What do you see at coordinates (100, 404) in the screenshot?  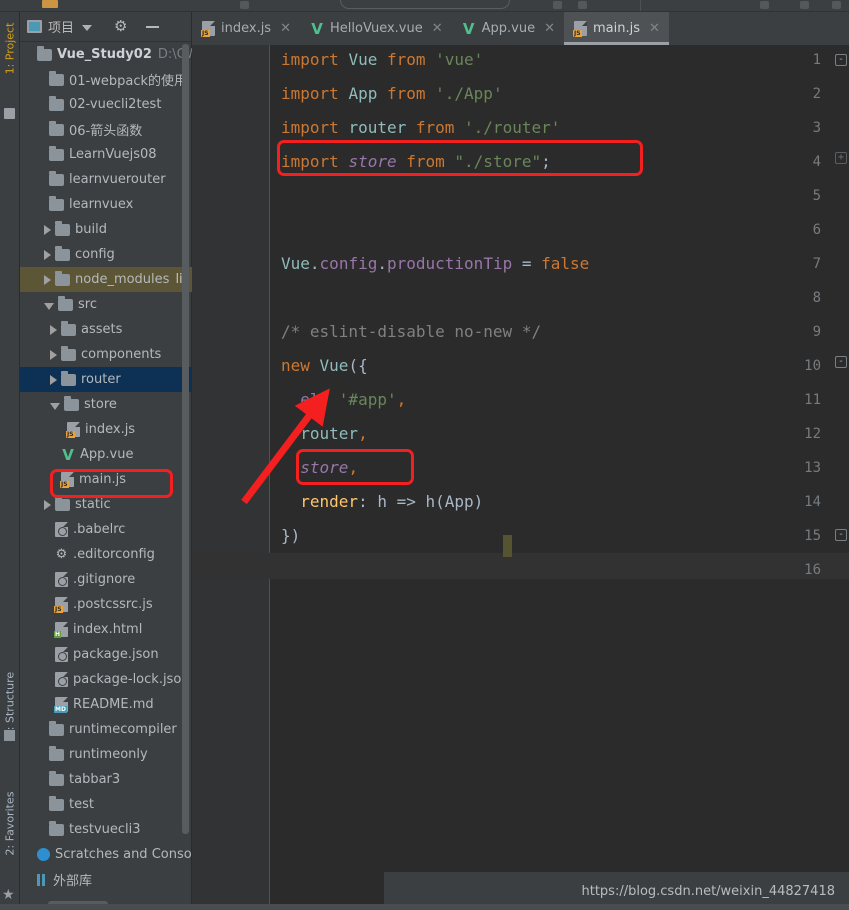 I see `tree-item-label: store` at bounding box center [100, 404].